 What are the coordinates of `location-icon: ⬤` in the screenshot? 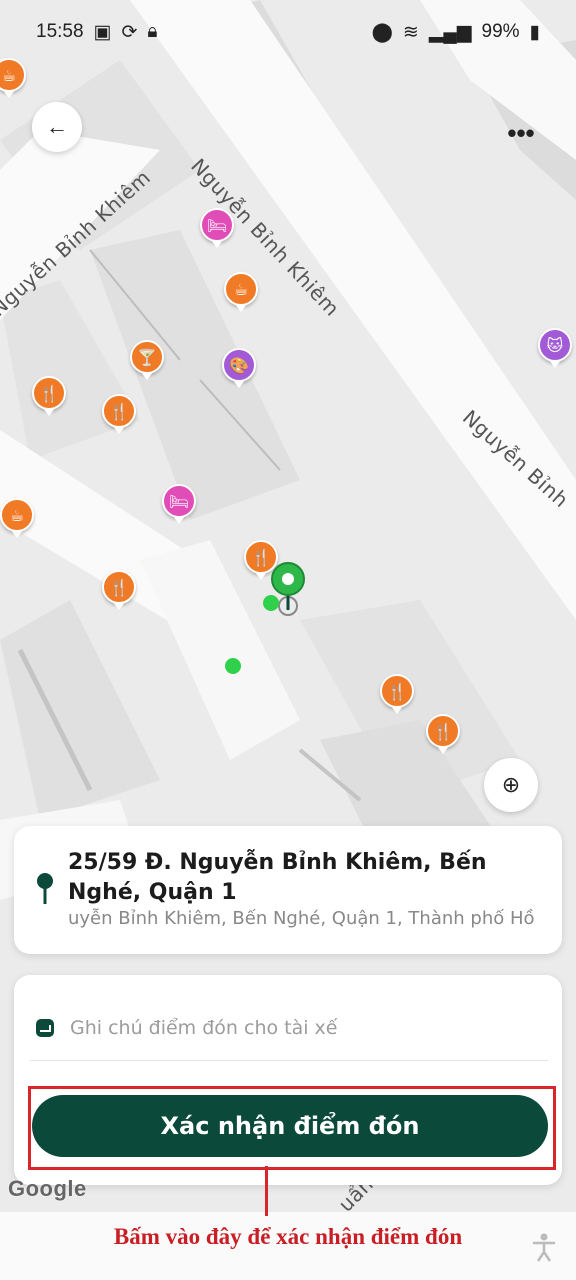 It's located at (382, 32).